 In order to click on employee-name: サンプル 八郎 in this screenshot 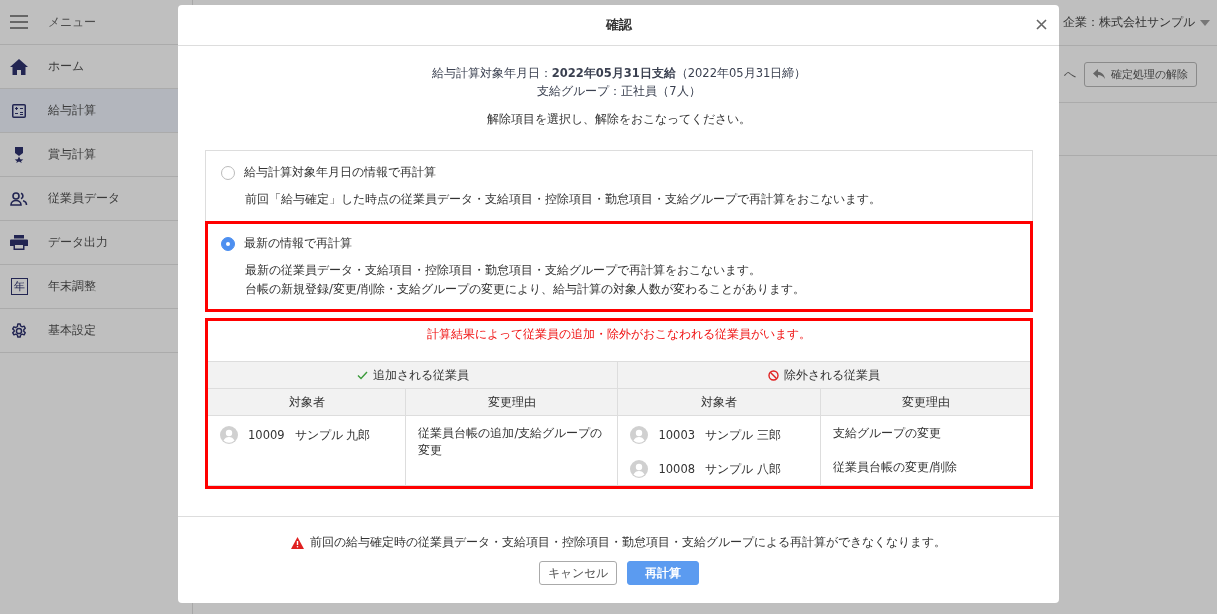, I will do `click(743, 469)`.